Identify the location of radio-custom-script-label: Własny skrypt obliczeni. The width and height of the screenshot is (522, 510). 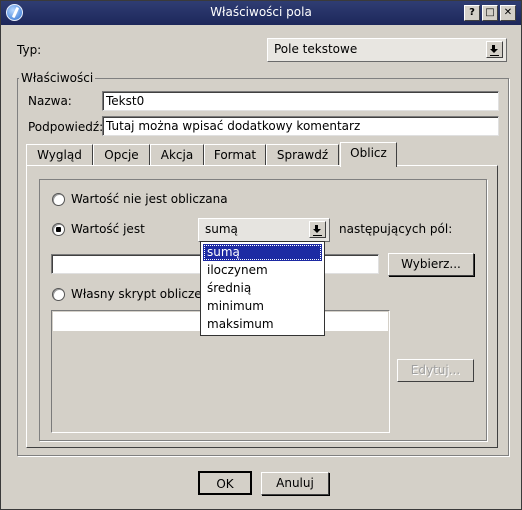
(142, 294).